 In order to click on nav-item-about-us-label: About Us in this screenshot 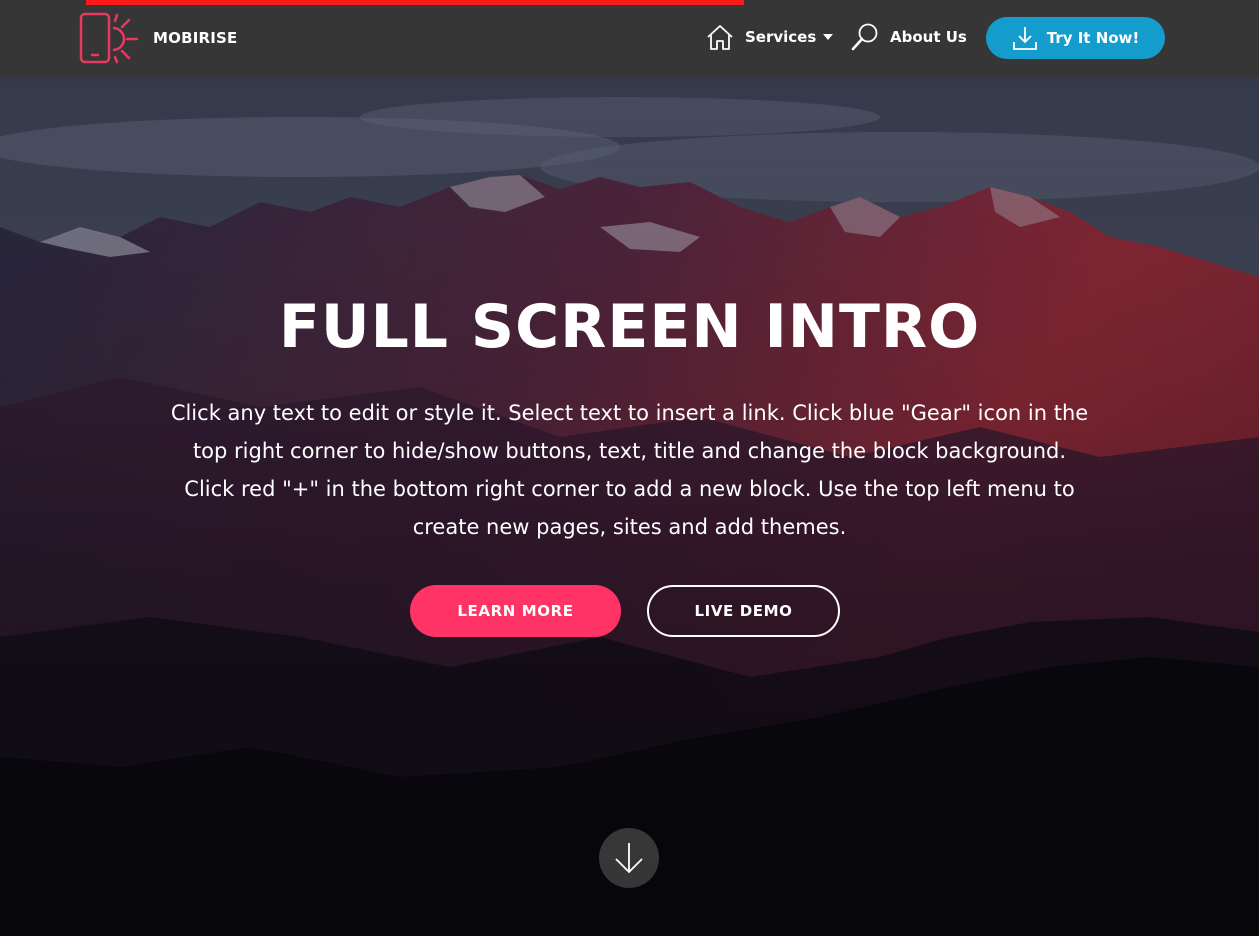, I will do `click(928, 37)`.